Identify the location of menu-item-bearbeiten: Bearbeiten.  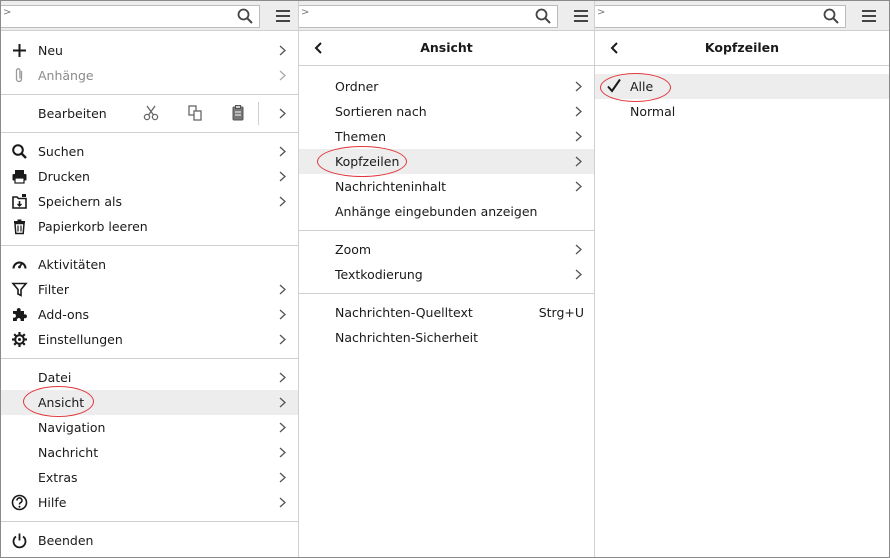
(149, 113).